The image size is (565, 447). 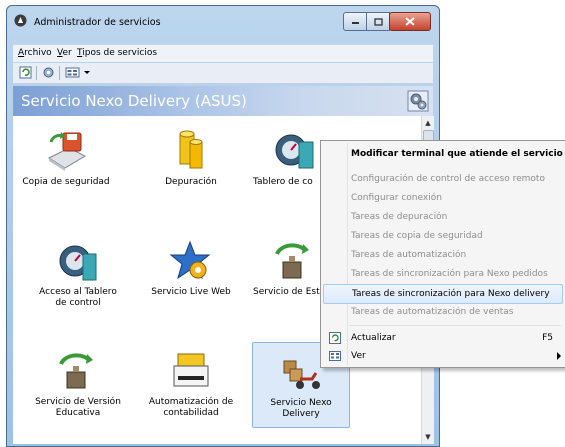 I want to click on window-title: Administrador de servicios, so click(x=97, y=22).